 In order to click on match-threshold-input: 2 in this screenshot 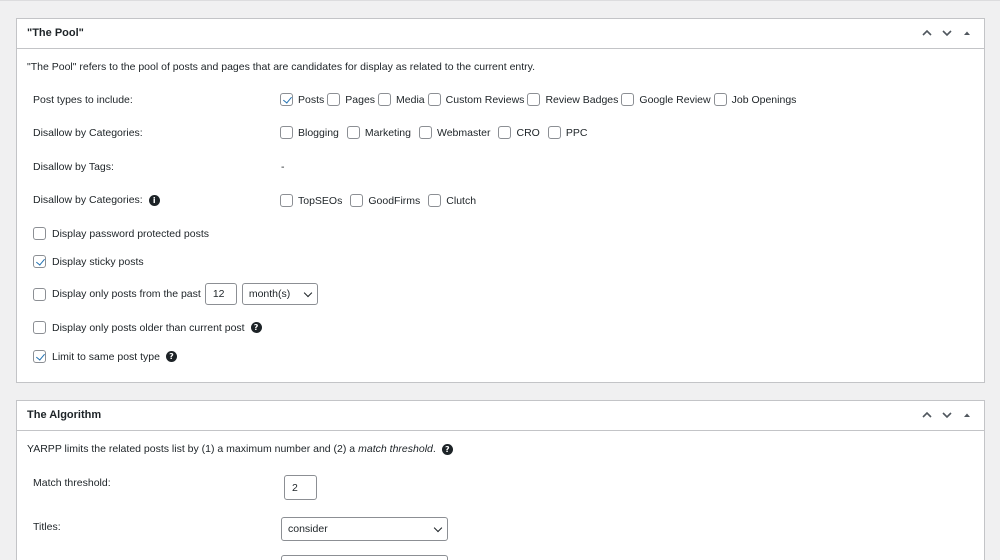, I will do `click(300, 487)`.